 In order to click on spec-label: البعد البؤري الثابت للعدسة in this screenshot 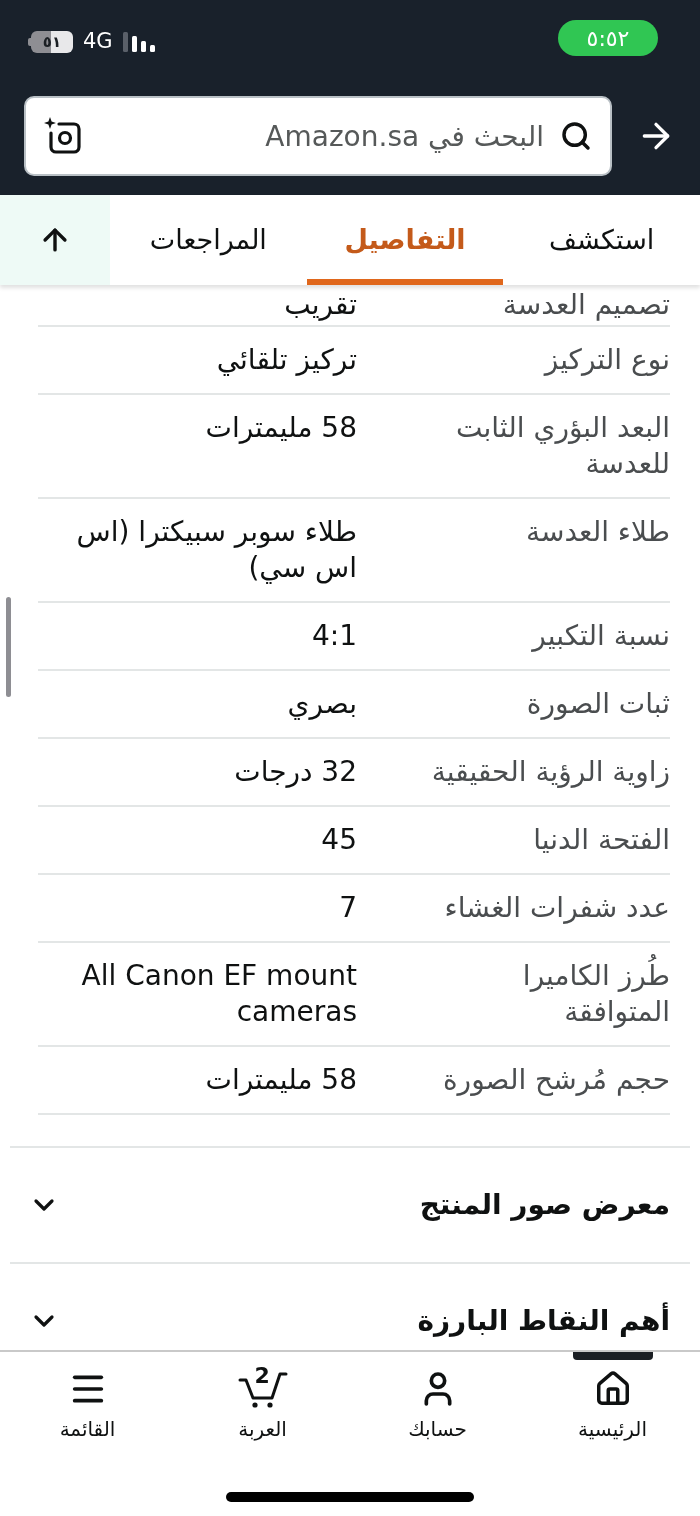, I will do `click(562, 446)`.